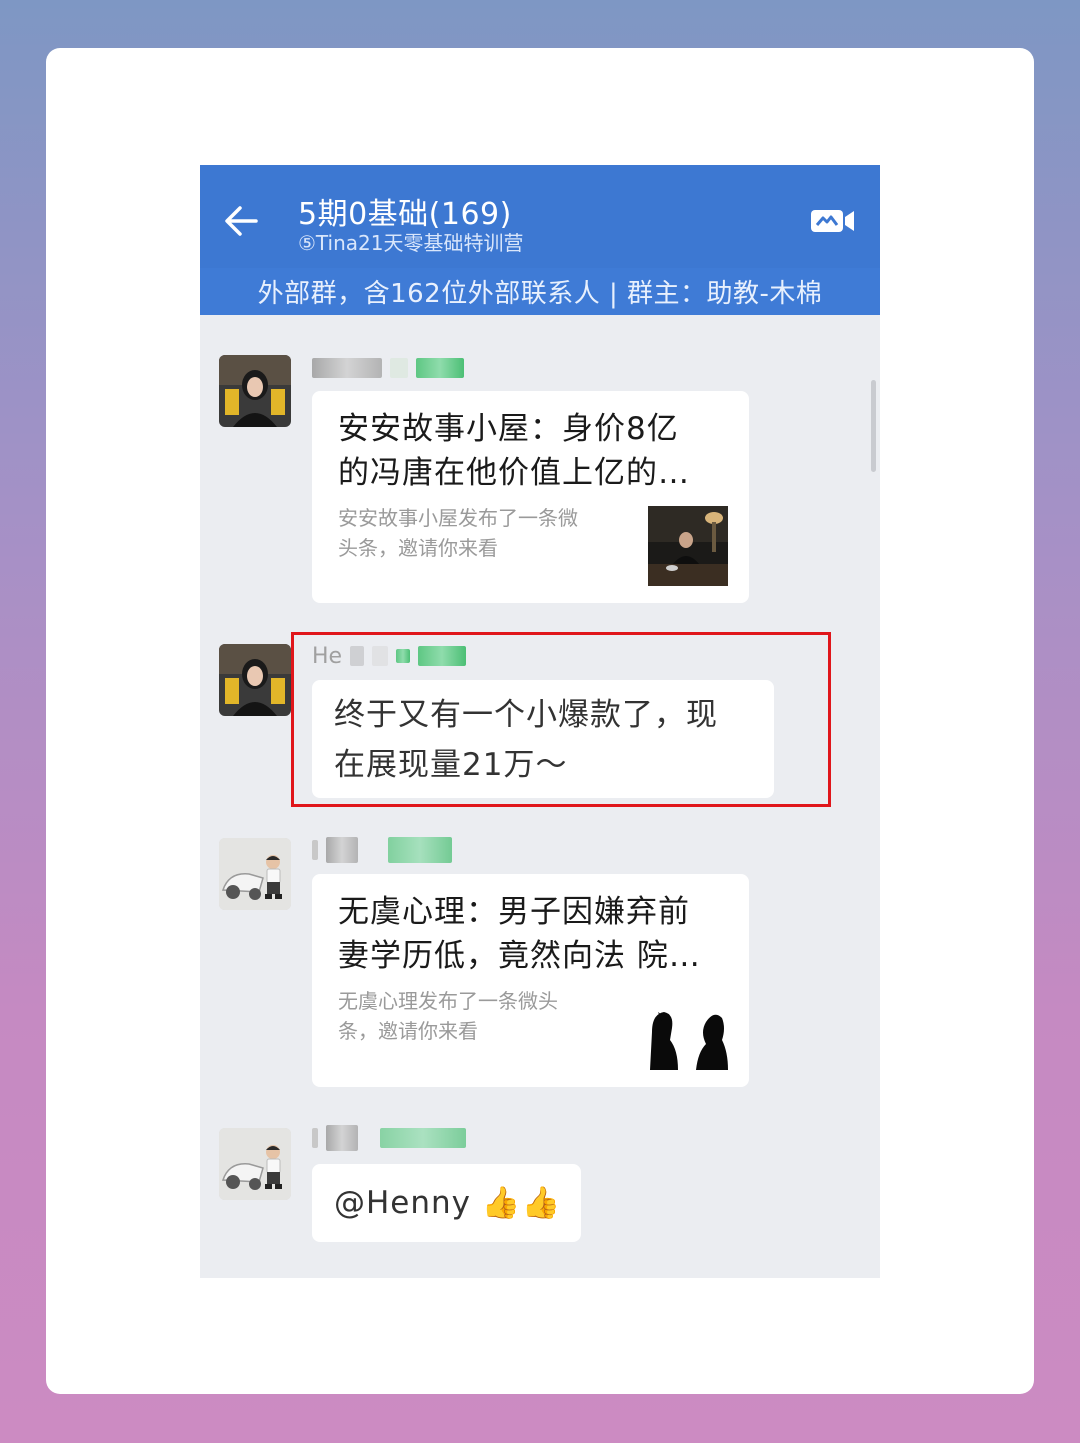 Image resolution: width=1080 pixels, height=1443 pixels. I want to click on message-text: 在展现量21万～, so click(451, 765).